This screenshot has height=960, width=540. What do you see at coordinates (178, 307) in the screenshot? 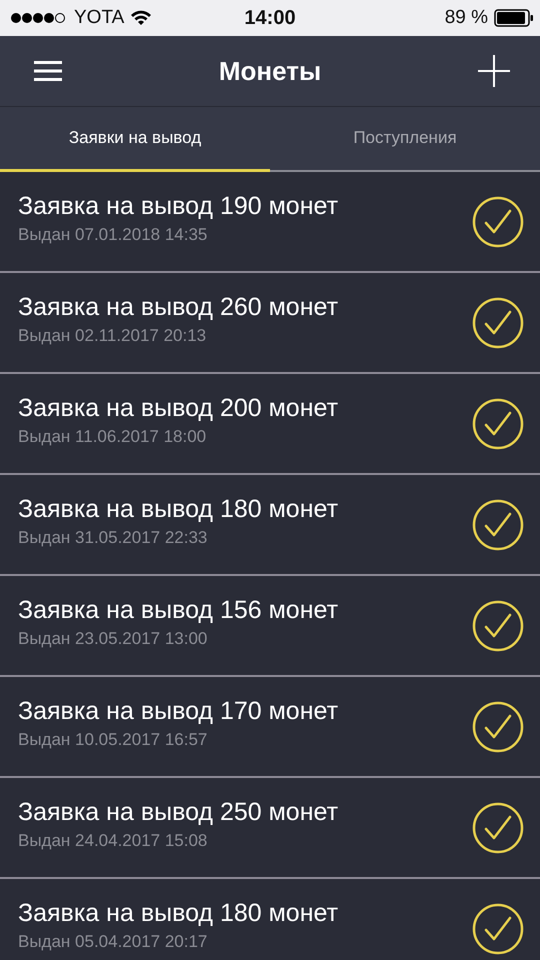
I see `request-title: Заявка на вывод 260 монет` at bounding box center [178, 307].